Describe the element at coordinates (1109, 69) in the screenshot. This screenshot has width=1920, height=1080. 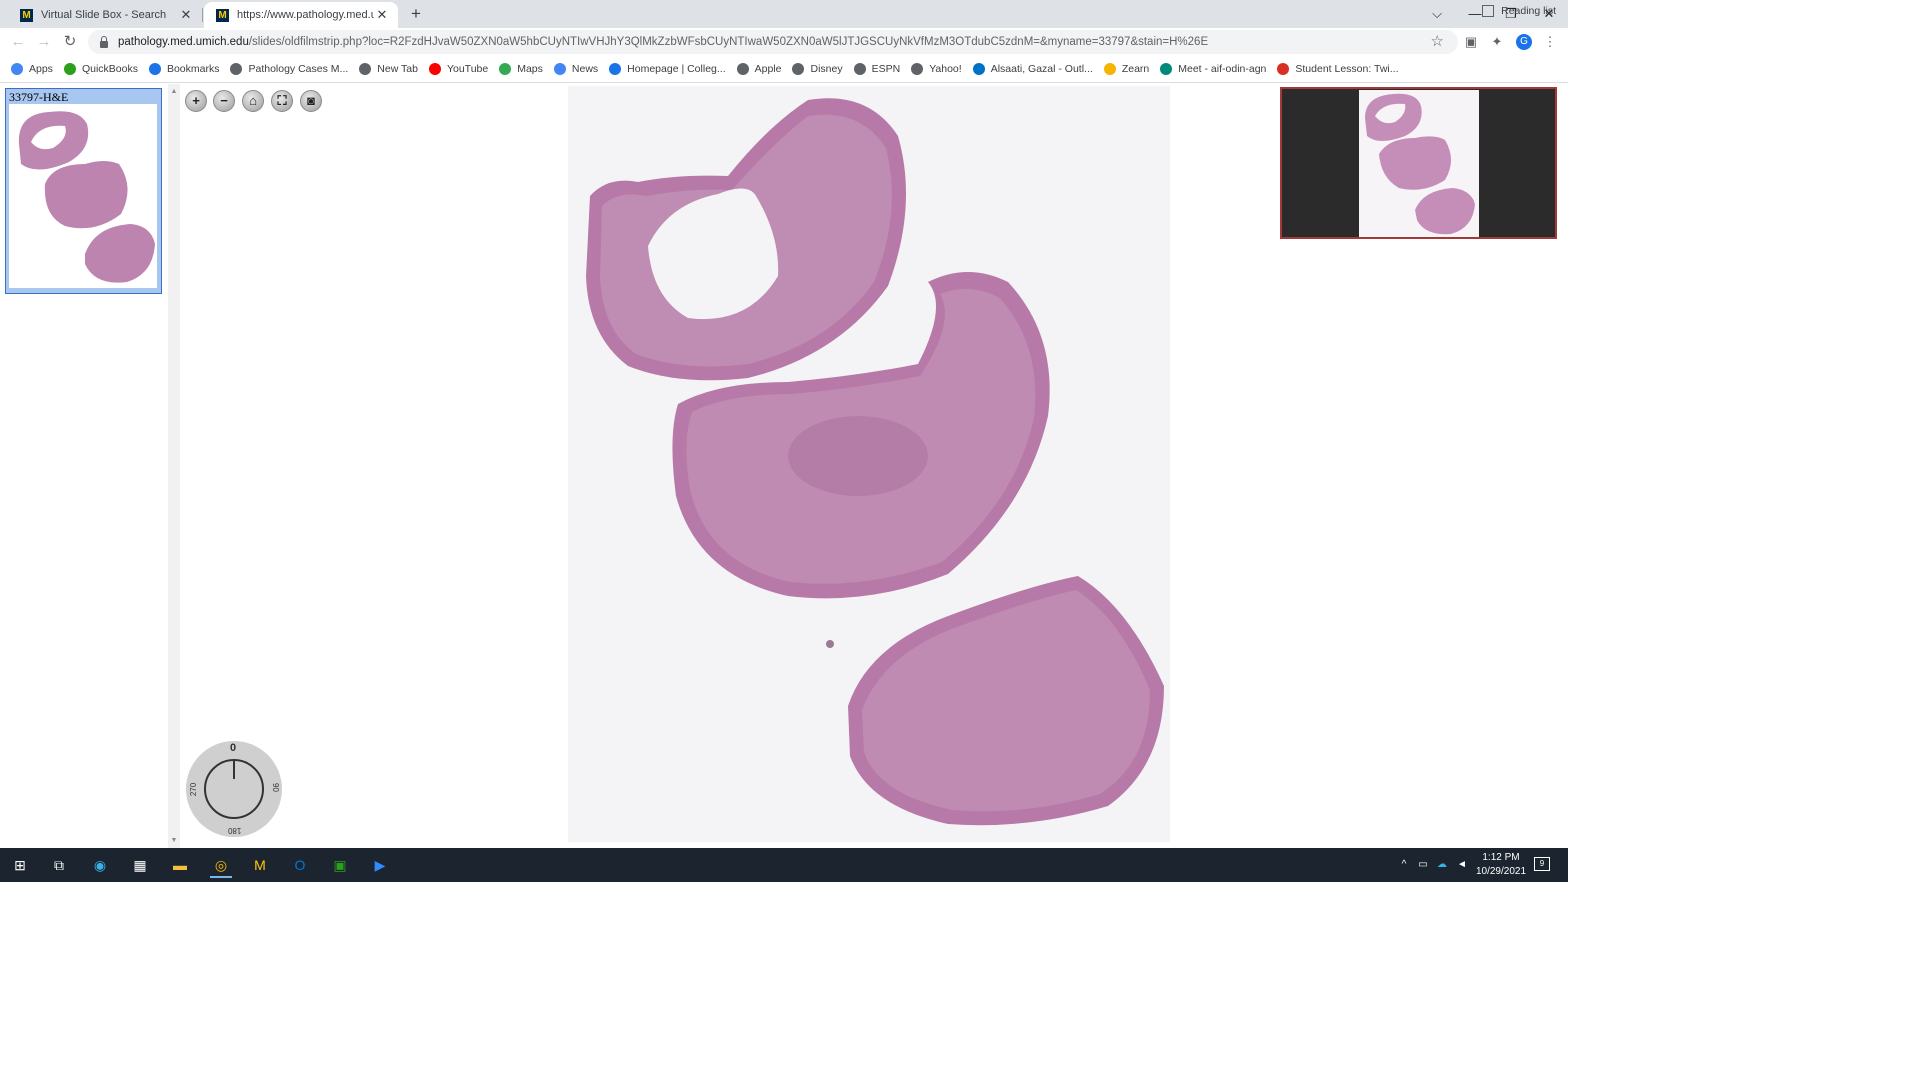
I see `zearn-icon` at that location.